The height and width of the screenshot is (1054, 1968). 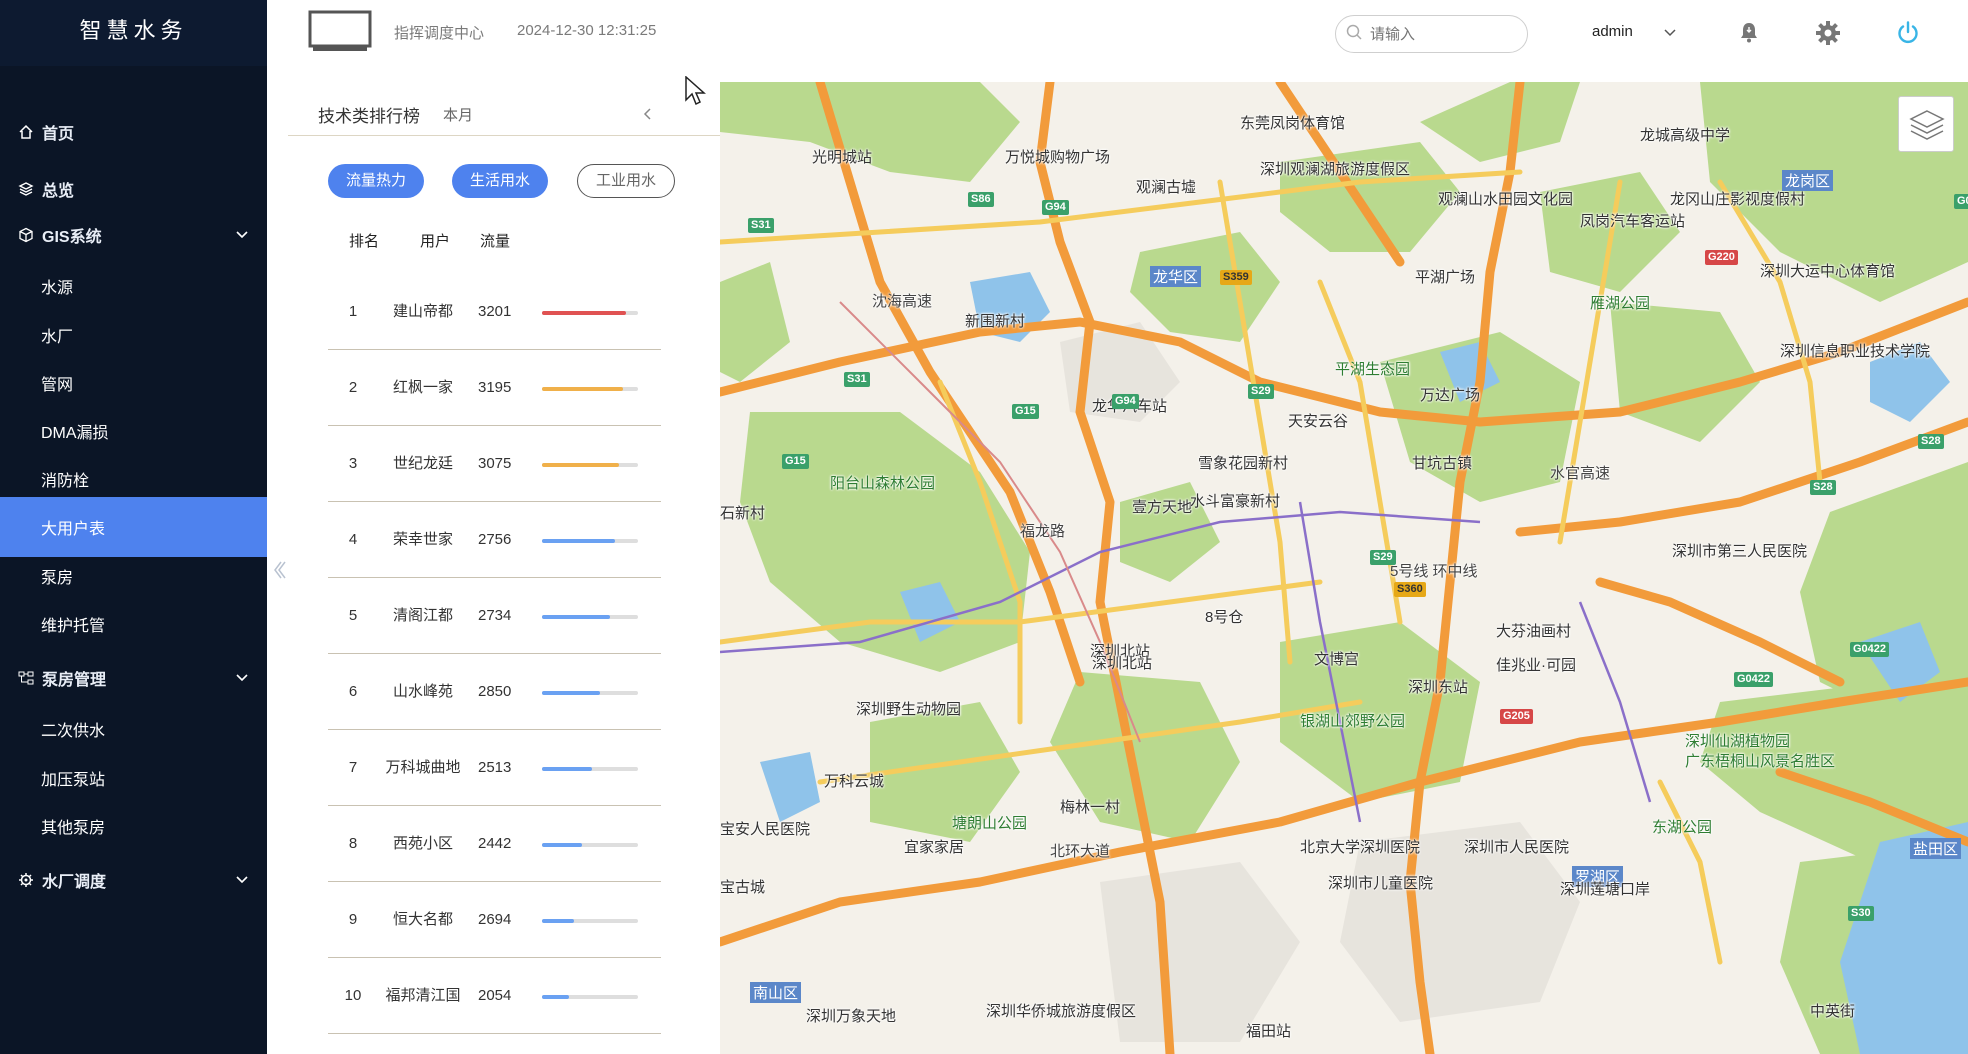 What do you see at coordinates (1533, 630) in the screenshot?
I see `map-label: 大芬油画村` at bounding box center [1533, 630].